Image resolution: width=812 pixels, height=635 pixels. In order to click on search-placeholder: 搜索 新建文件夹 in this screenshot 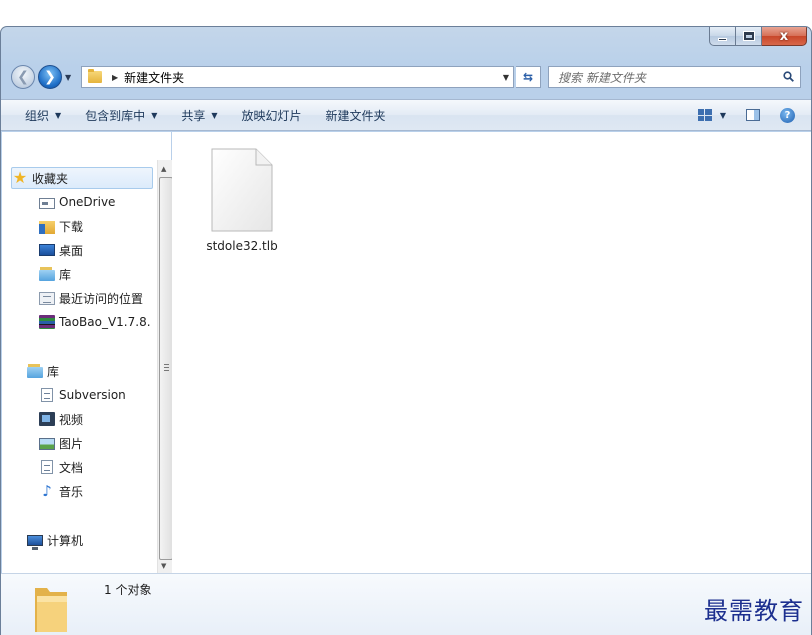, I will do `click(602, 77)`.